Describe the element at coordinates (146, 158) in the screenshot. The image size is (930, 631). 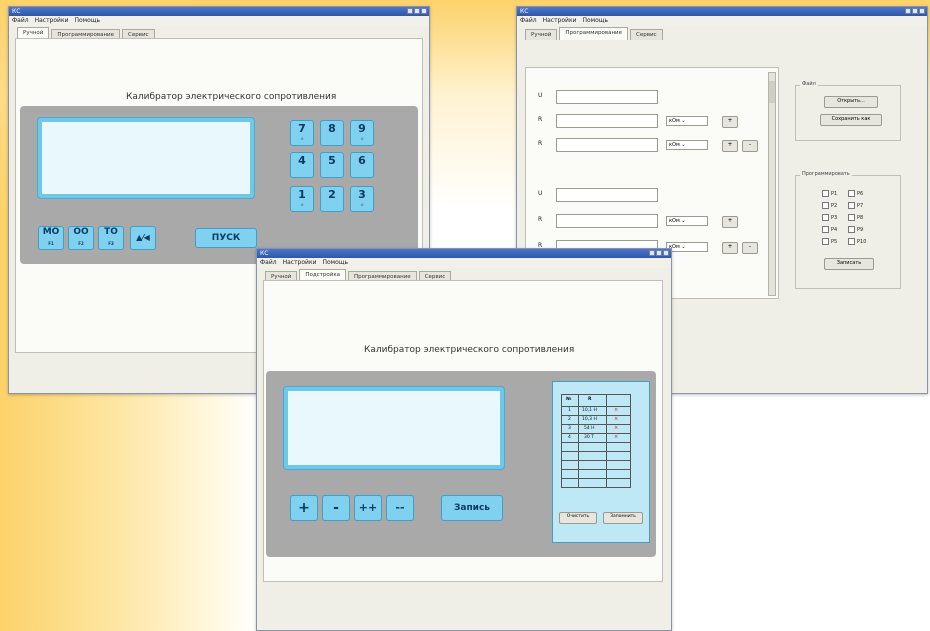
I see `lcd-display` at that location.